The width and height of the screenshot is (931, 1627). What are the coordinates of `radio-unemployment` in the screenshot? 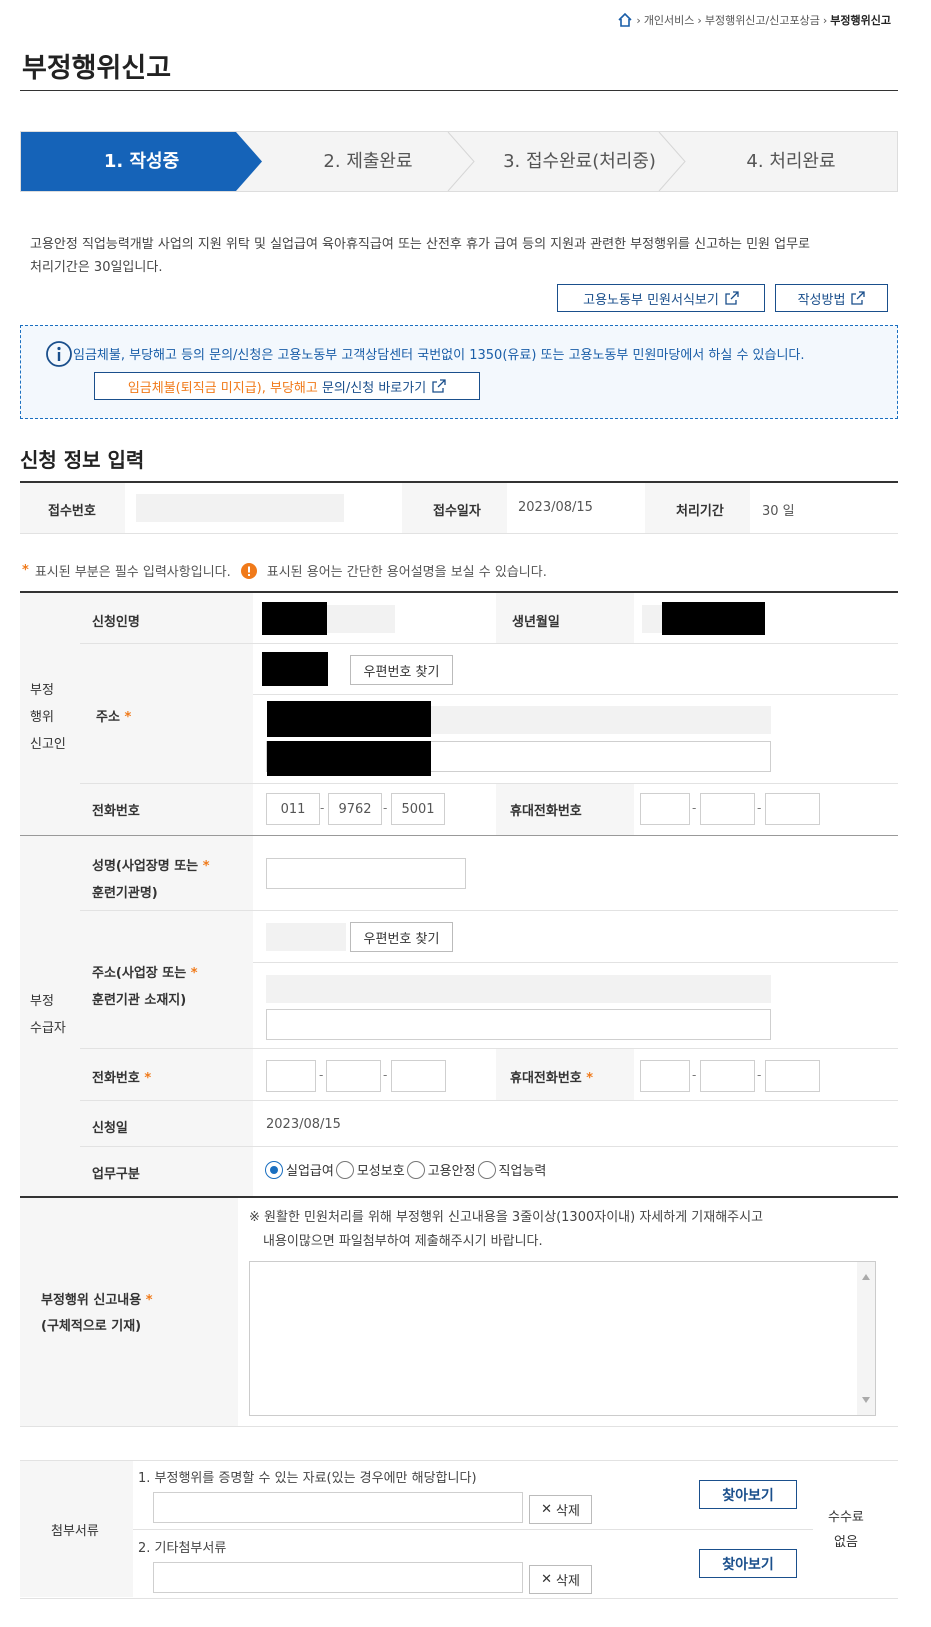 It's located at (274, 1169).